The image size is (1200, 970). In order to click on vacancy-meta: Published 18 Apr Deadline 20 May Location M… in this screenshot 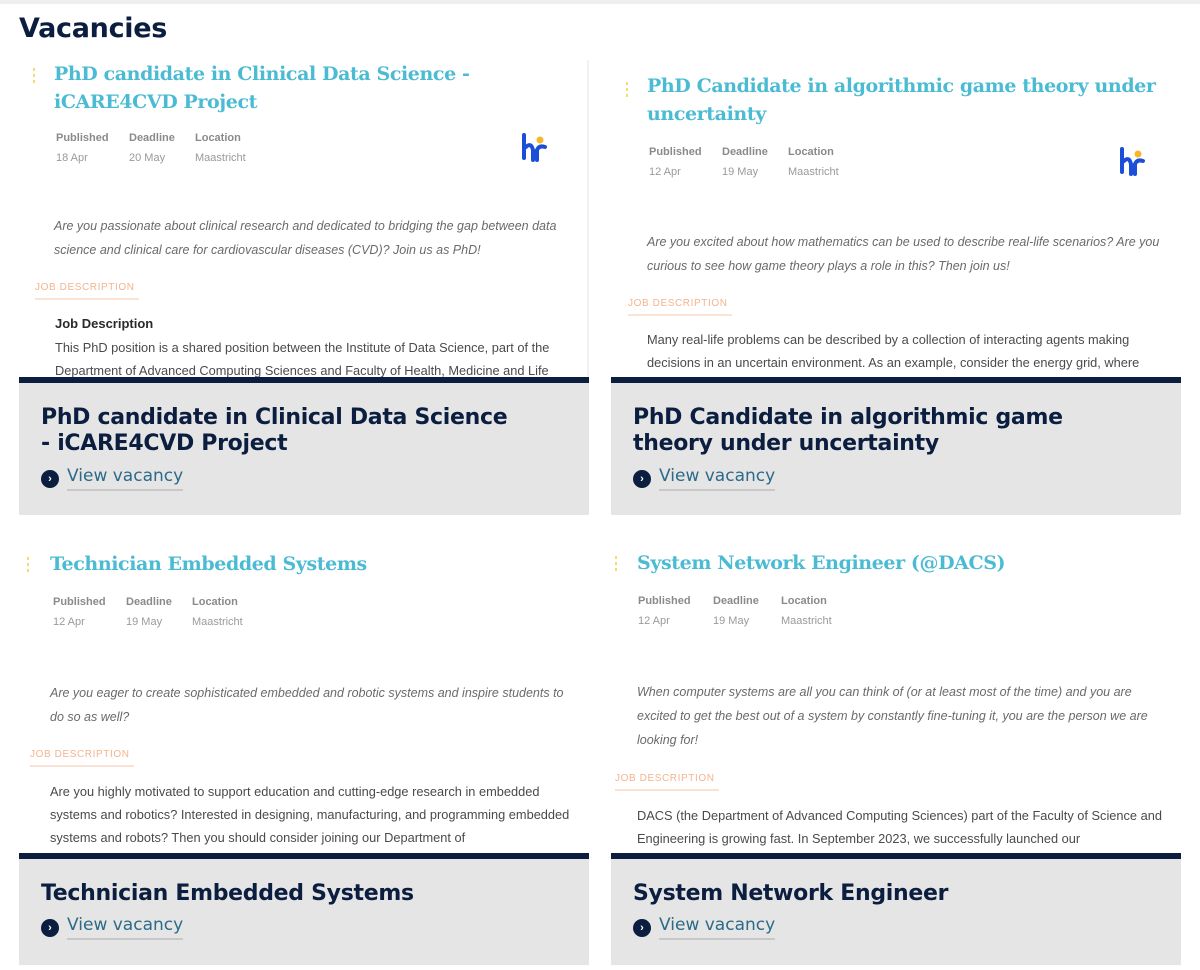, I will do `click(151, 148)`.